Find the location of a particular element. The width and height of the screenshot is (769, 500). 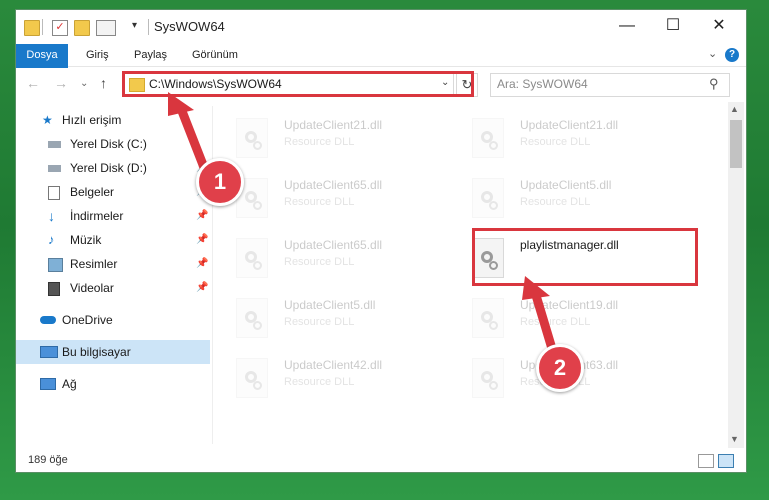

callout-badge-2: 2 is located at coordinates (560, 368).